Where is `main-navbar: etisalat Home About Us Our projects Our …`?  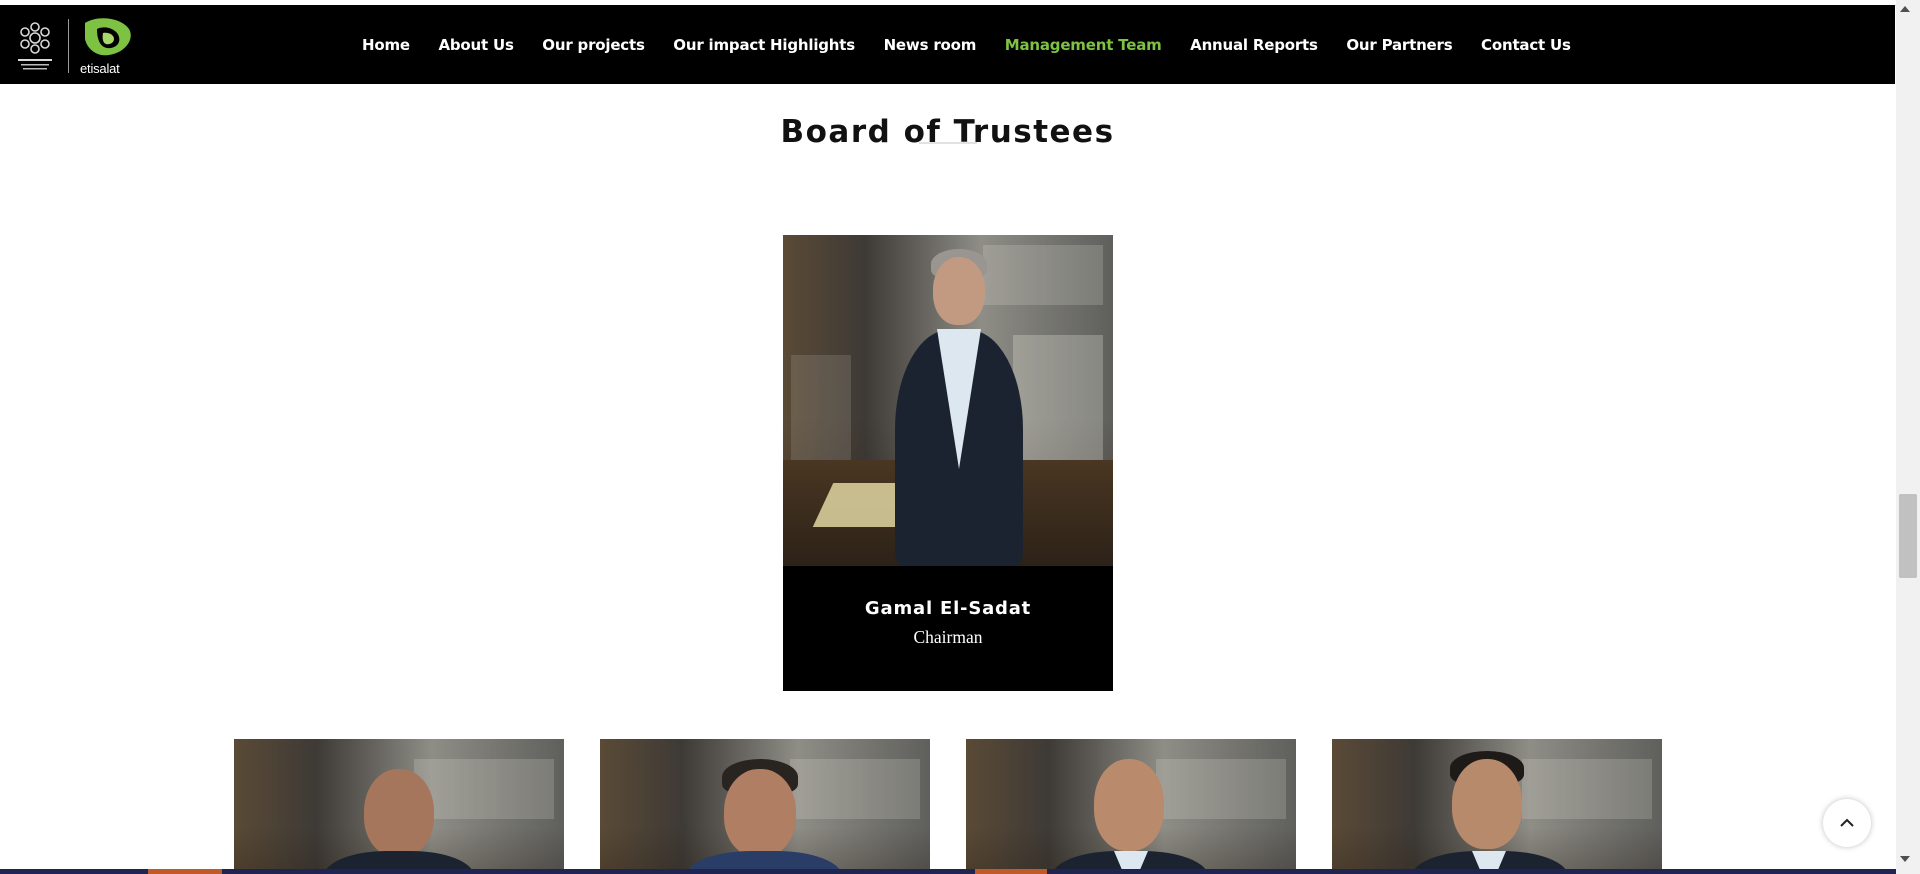
main-navbar: etisalat Home About Us Our projects Our … is located at coordinates (947, 44).